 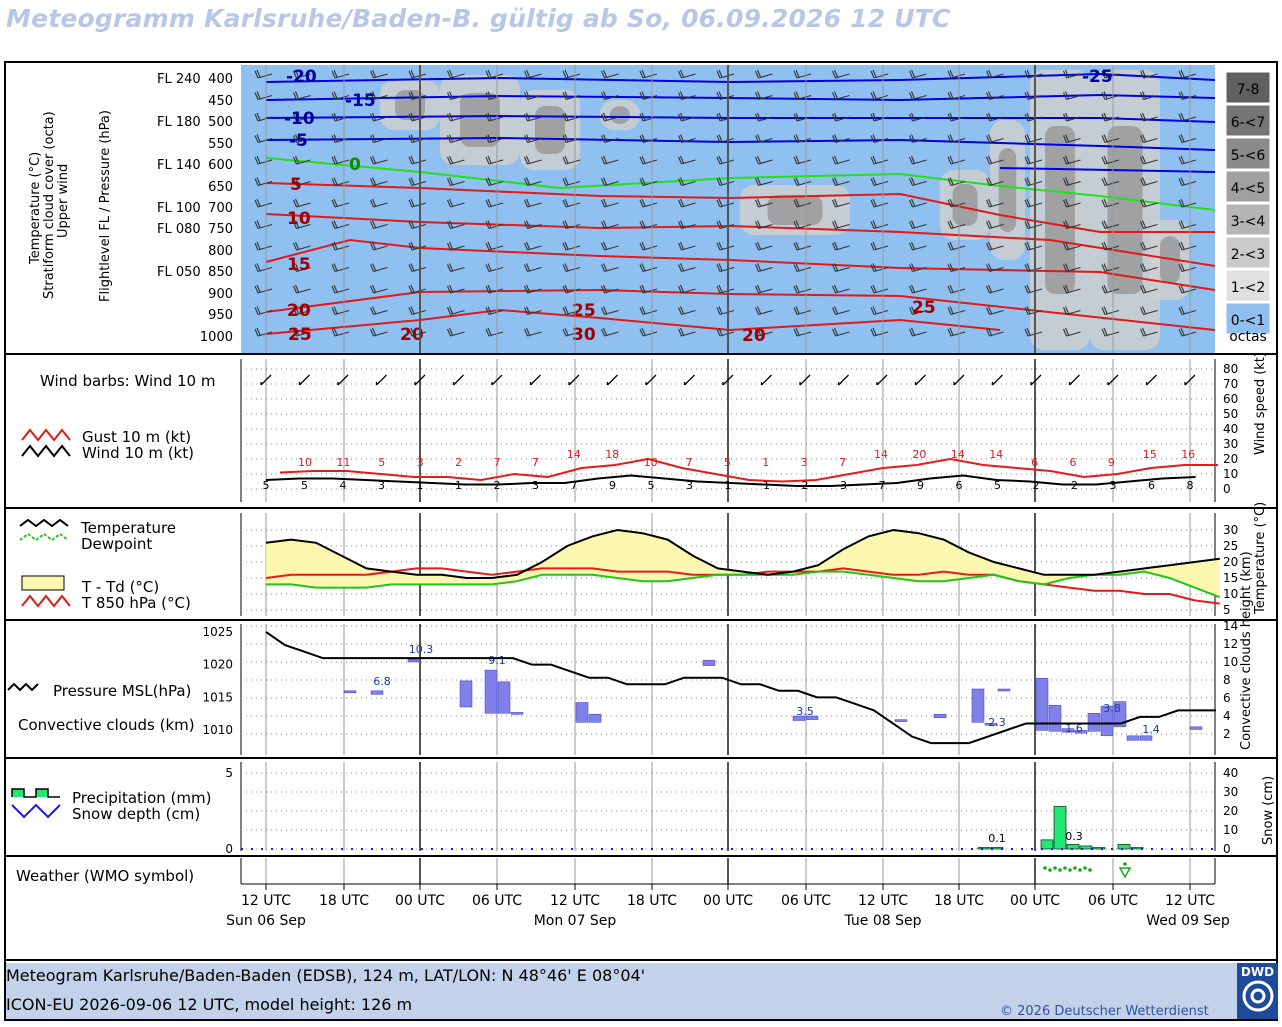 What do you see at coordinates (1111, 462) in the screenshot?
I see `gust-data-label: 9` at bounding box center [1111, 462].